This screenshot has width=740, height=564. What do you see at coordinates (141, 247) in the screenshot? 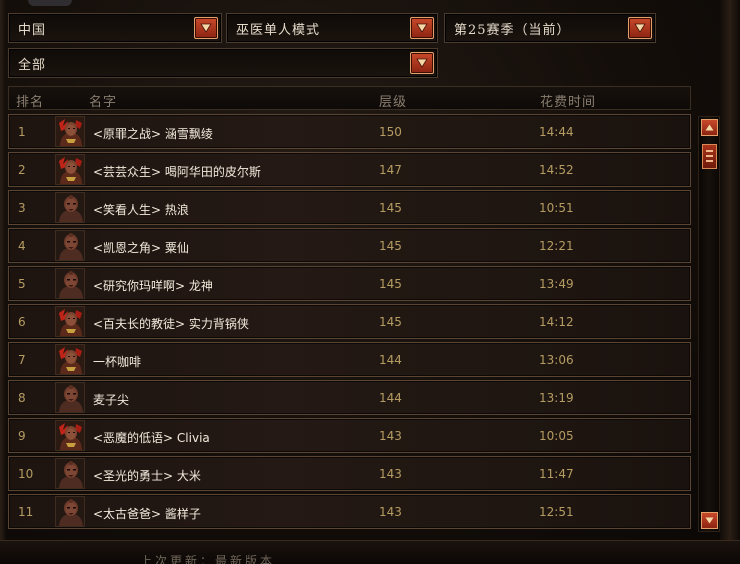
I see `player-name: <凯恩之角> 粟仙` at bounding box center [141, 247].